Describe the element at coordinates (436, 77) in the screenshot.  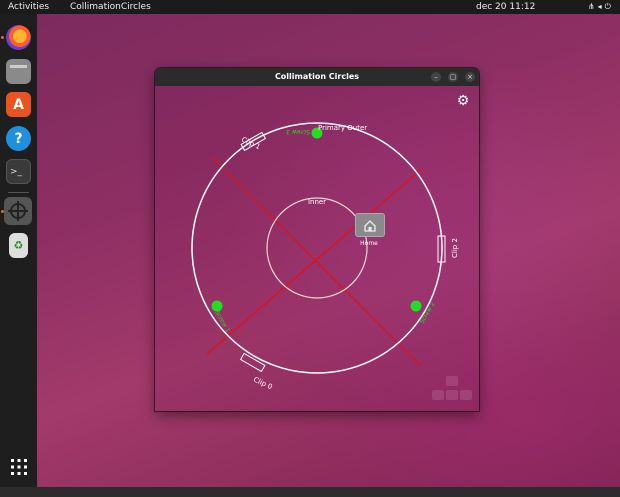
I see `minimize-button: –` at that location.